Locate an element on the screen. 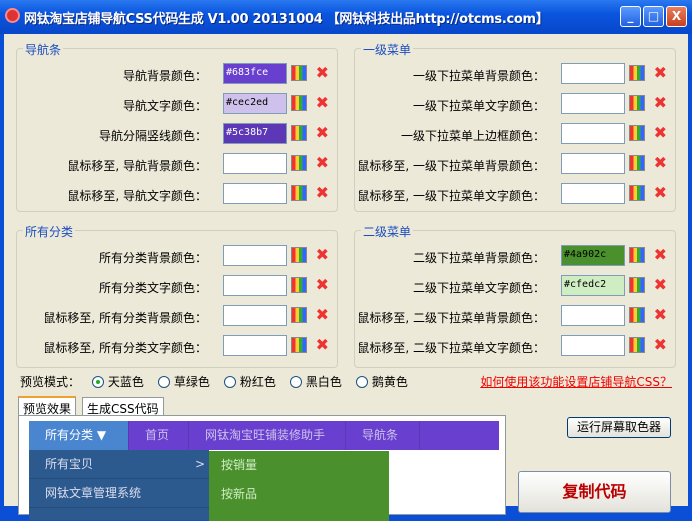 This screenshot has width=692, height=521. color-setting-row: 导航分隔竖线颜色： #5c38b7 ✖ is located at coordinates (177, 134).